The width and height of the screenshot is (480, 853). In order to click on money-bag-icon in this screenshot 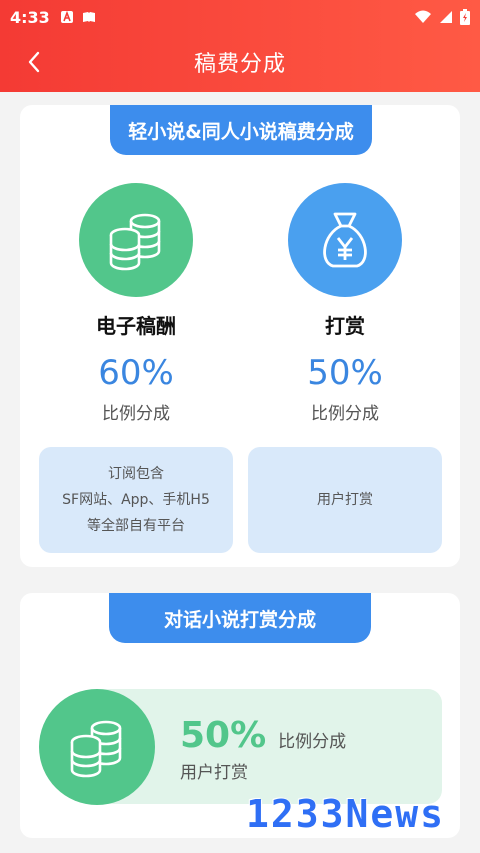, I will do `click(345, 240)`.